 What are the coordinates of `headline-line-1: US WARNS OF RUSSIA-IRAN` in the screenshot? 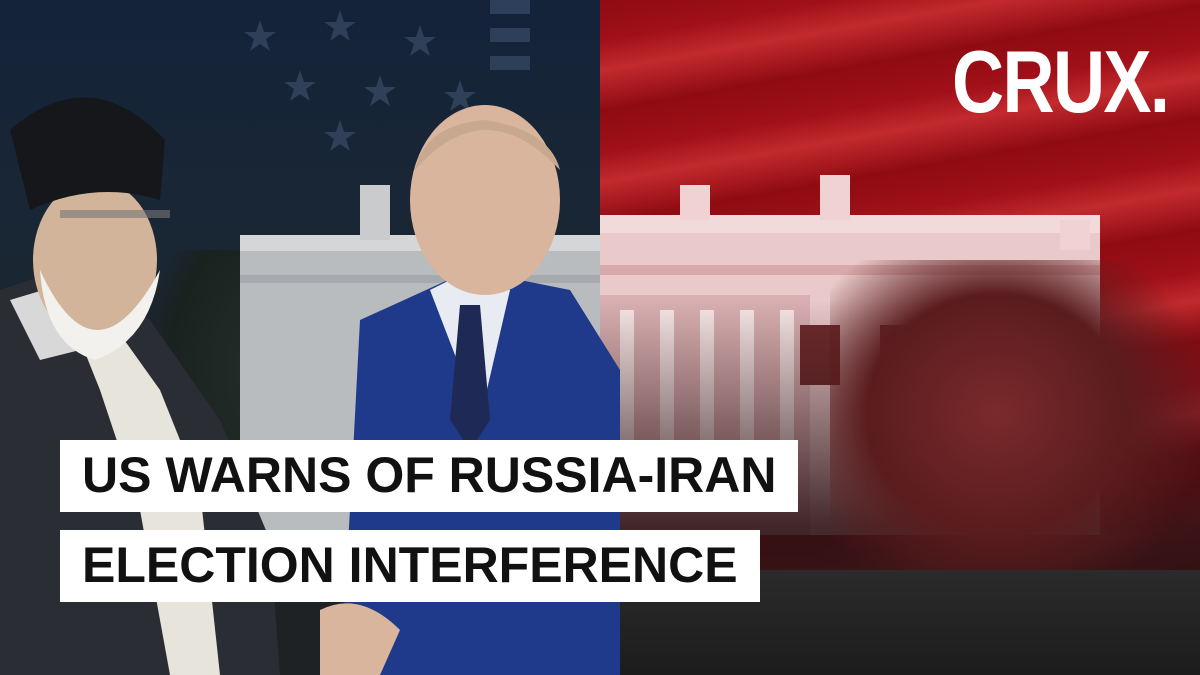 It's located at (429, 476).